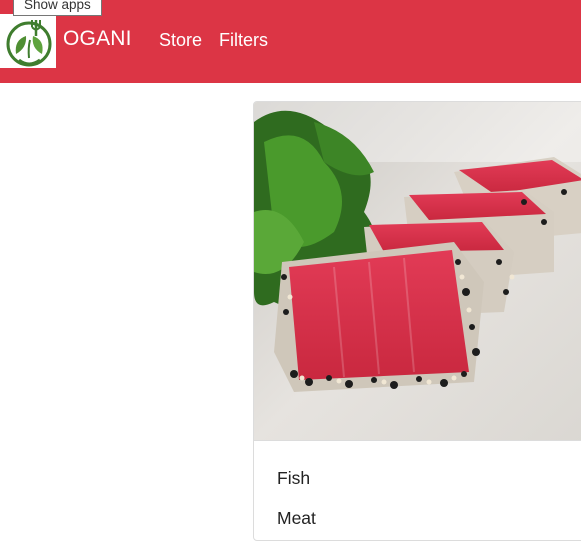 This screenshot has width=581, height=541. What do you see at coordinates (57, 8) in the screenshot?
I see `show-apps-tooltip: Show apps` at bounding box center [57, 8].